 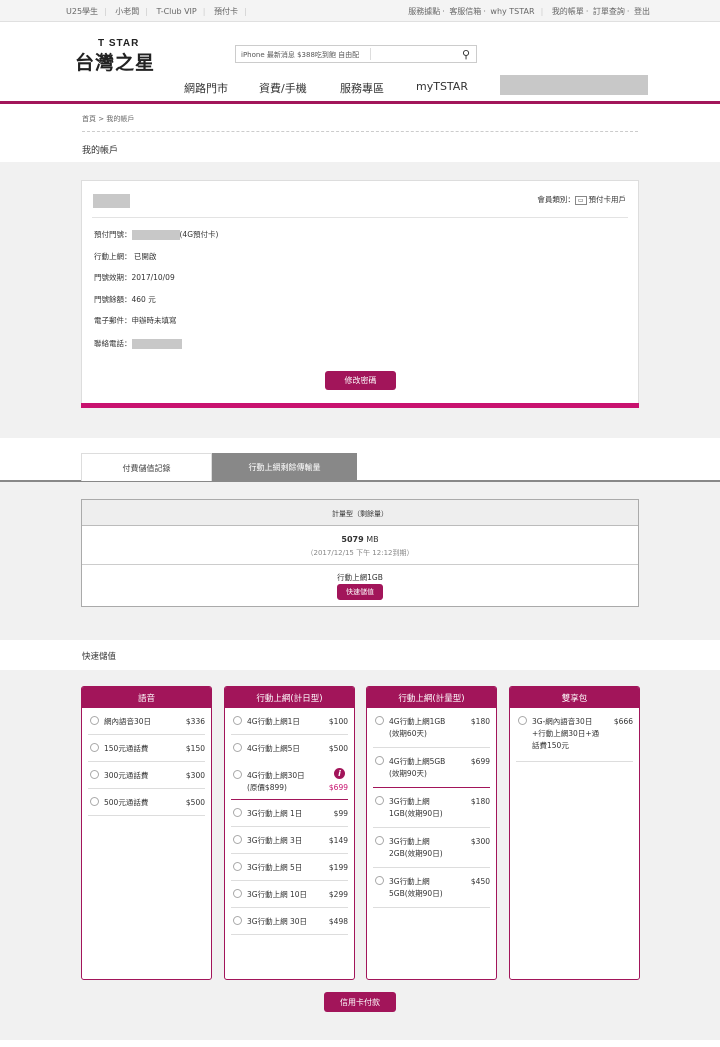 I want to click on search-icon: ⚲, so click(x=466, y=54).